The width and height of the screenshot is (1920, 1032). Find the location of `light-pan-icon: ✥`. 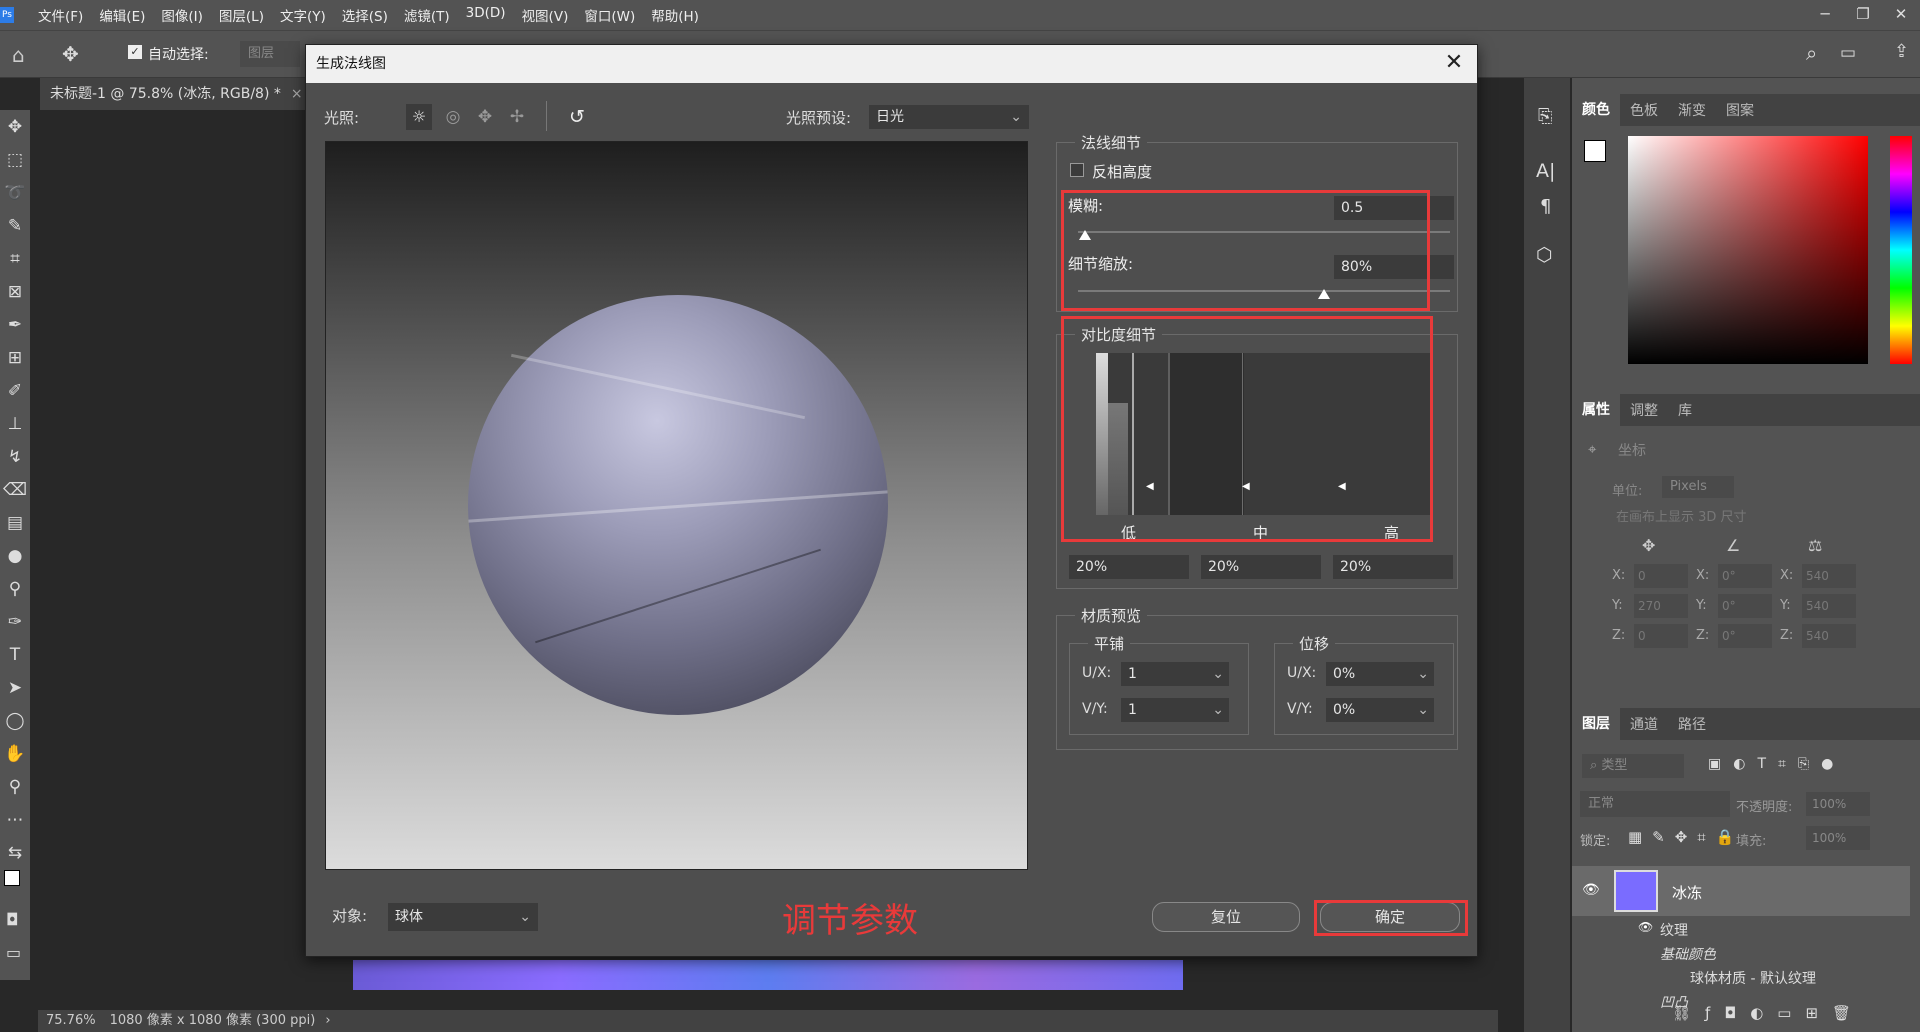

light-pan-icon: ✥ is located at coordinates (485, 117).